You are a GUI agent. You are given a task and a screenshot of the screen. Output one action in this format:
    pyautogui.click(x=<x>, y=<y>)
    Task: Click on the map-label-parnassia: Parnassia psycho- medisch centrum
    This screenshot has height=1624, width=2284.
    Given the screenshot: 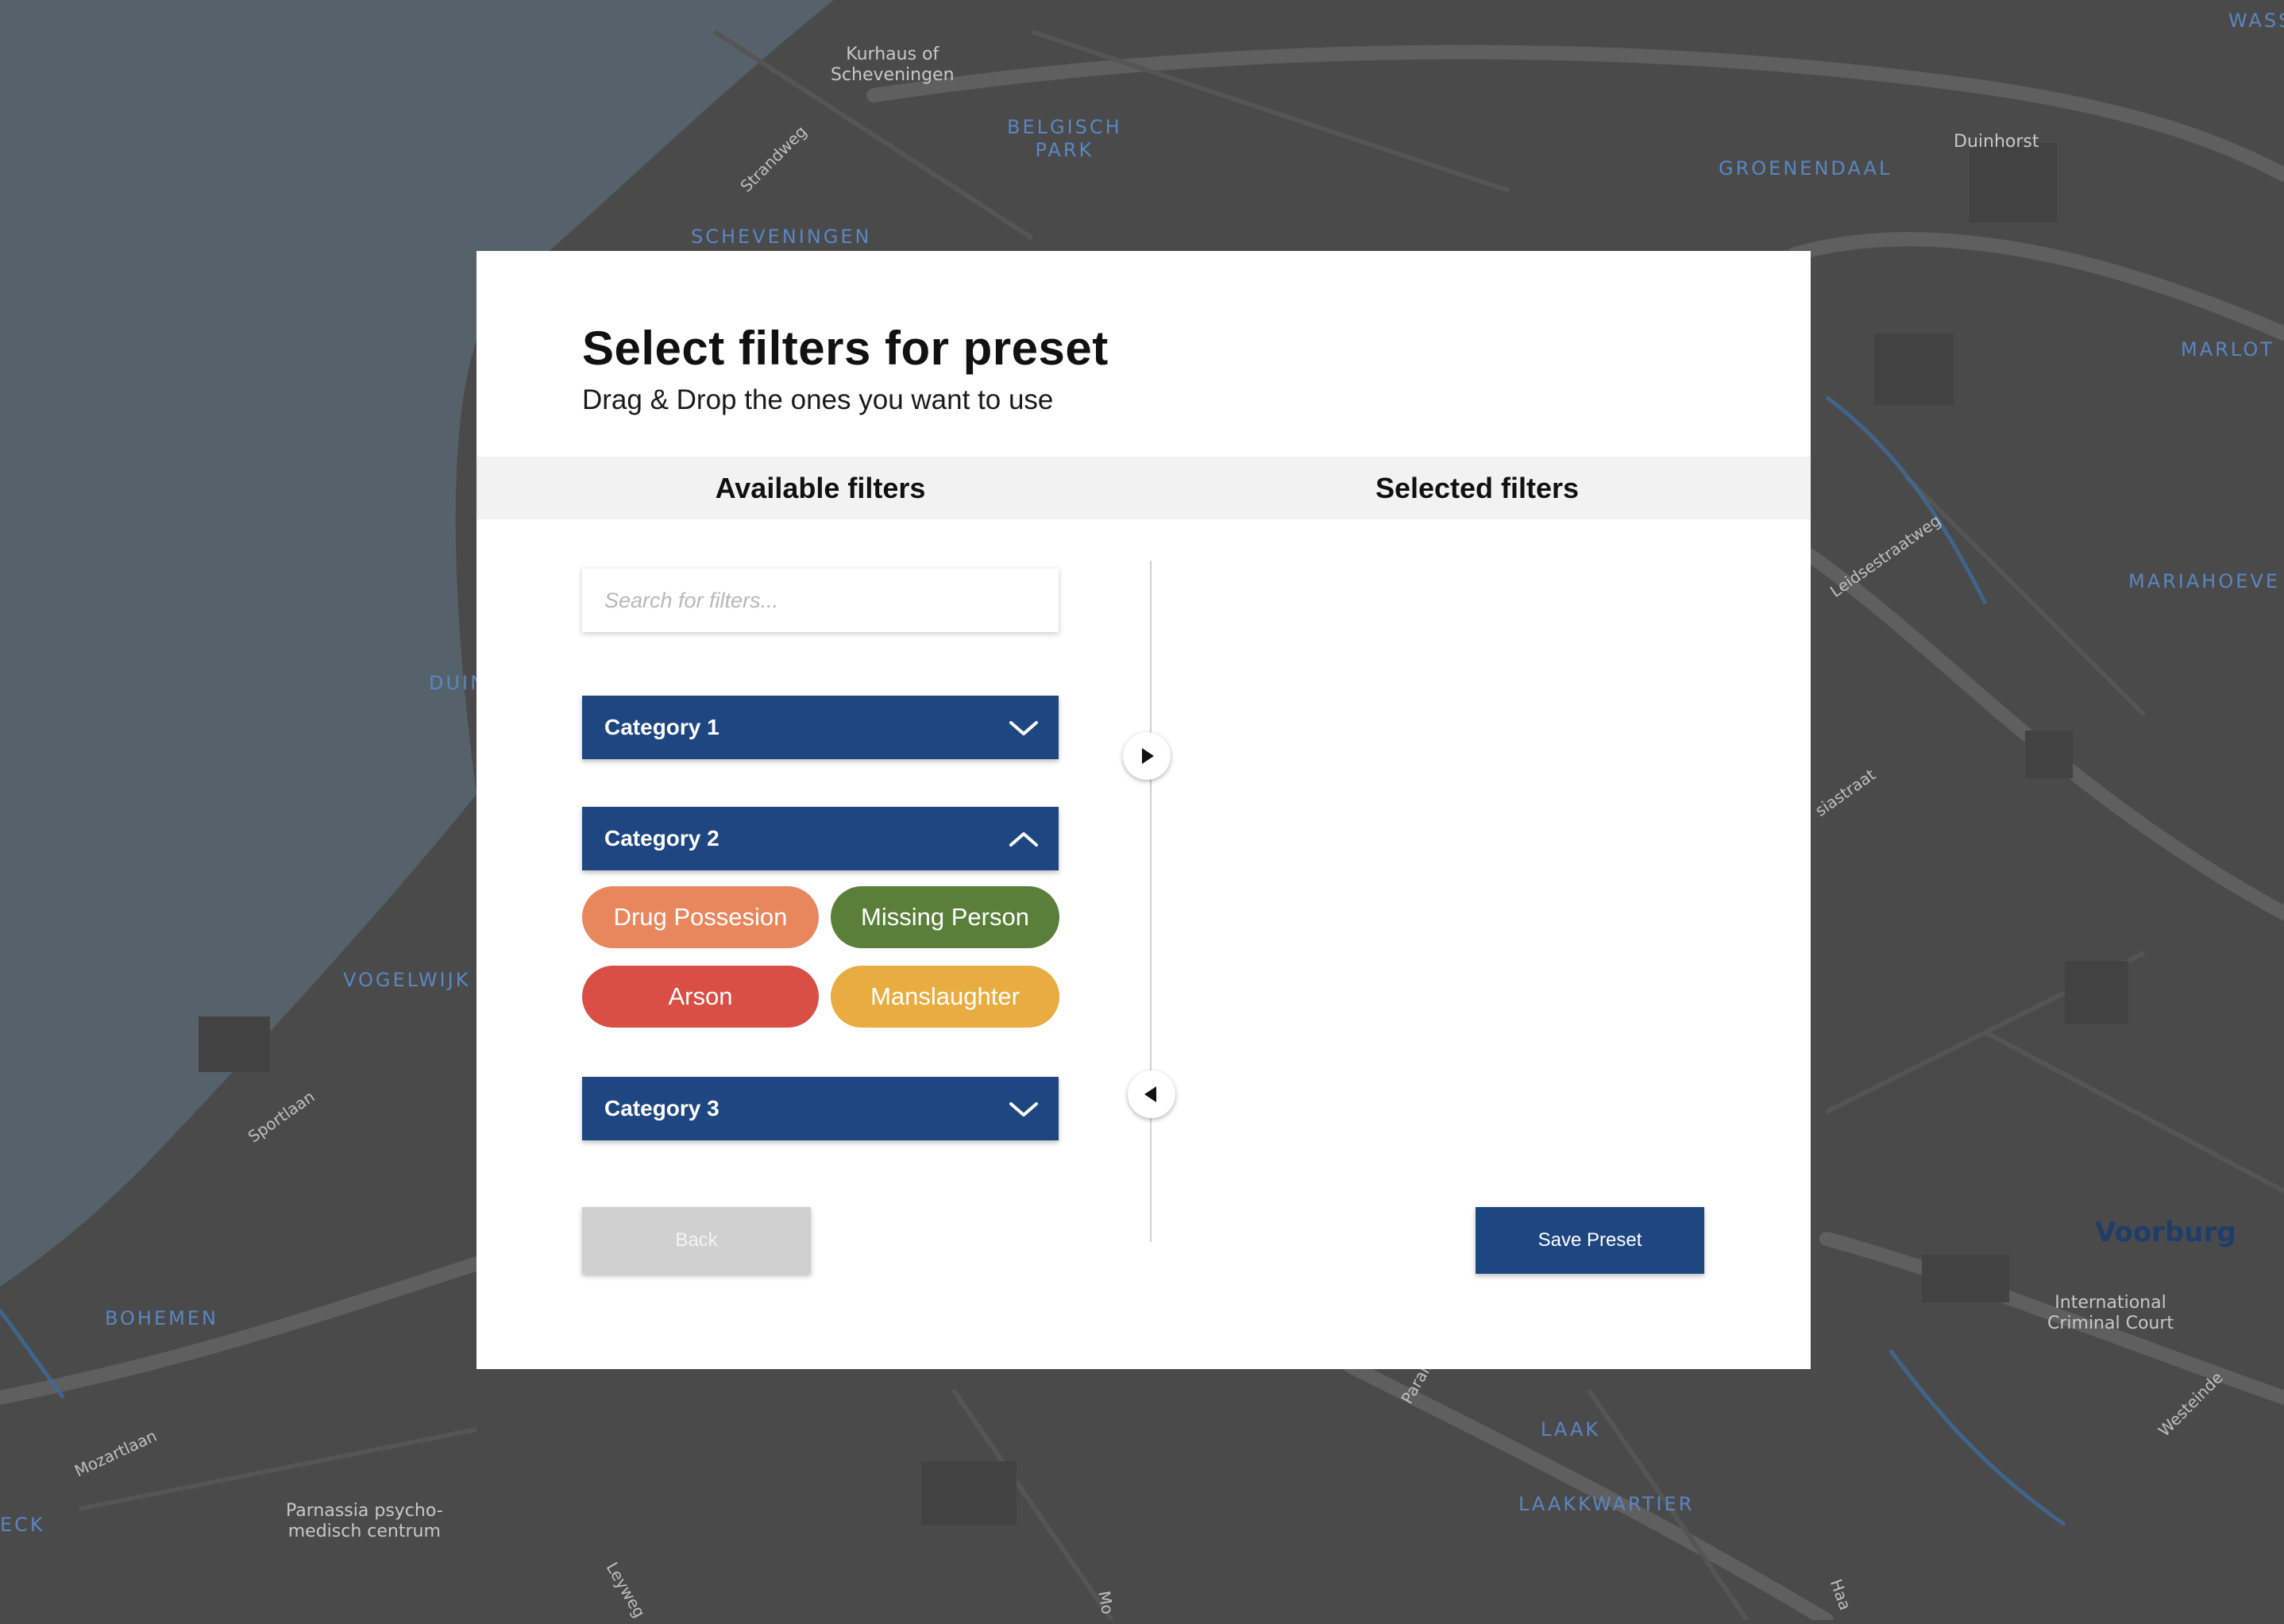 What is the action you would take?
    pyautogui.click(x=364, y=1521)
    